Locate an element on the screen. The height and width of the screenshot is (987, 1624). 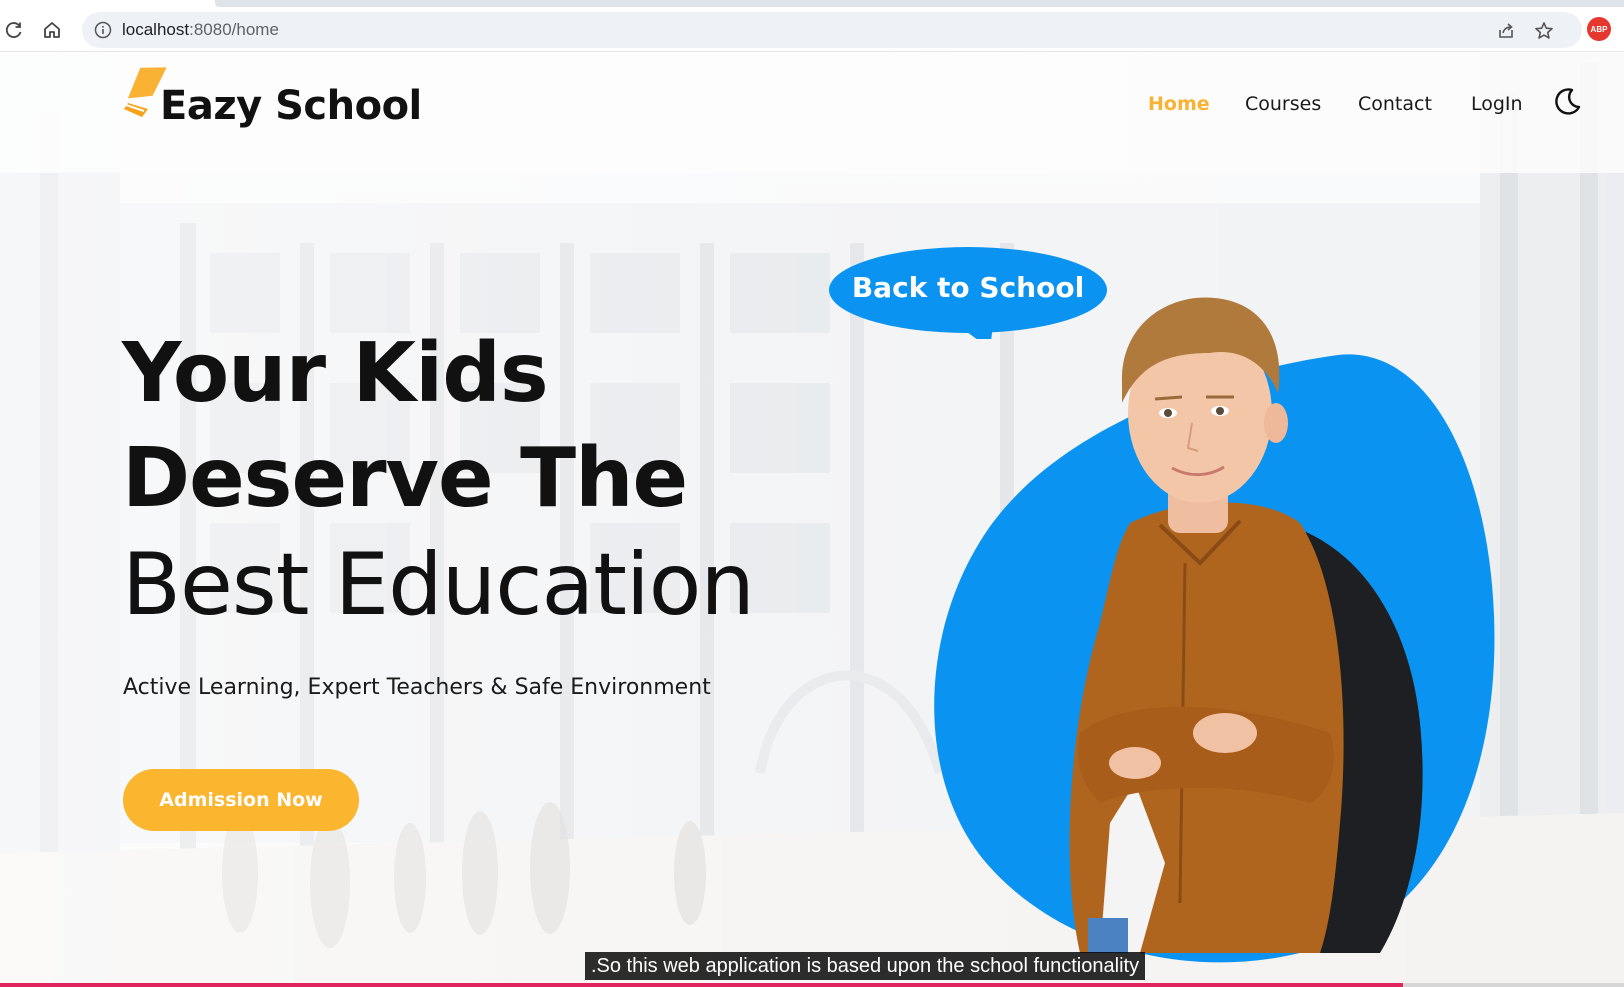
hero-heading-line-2: Deserve The is located at coordinates (405, 478).